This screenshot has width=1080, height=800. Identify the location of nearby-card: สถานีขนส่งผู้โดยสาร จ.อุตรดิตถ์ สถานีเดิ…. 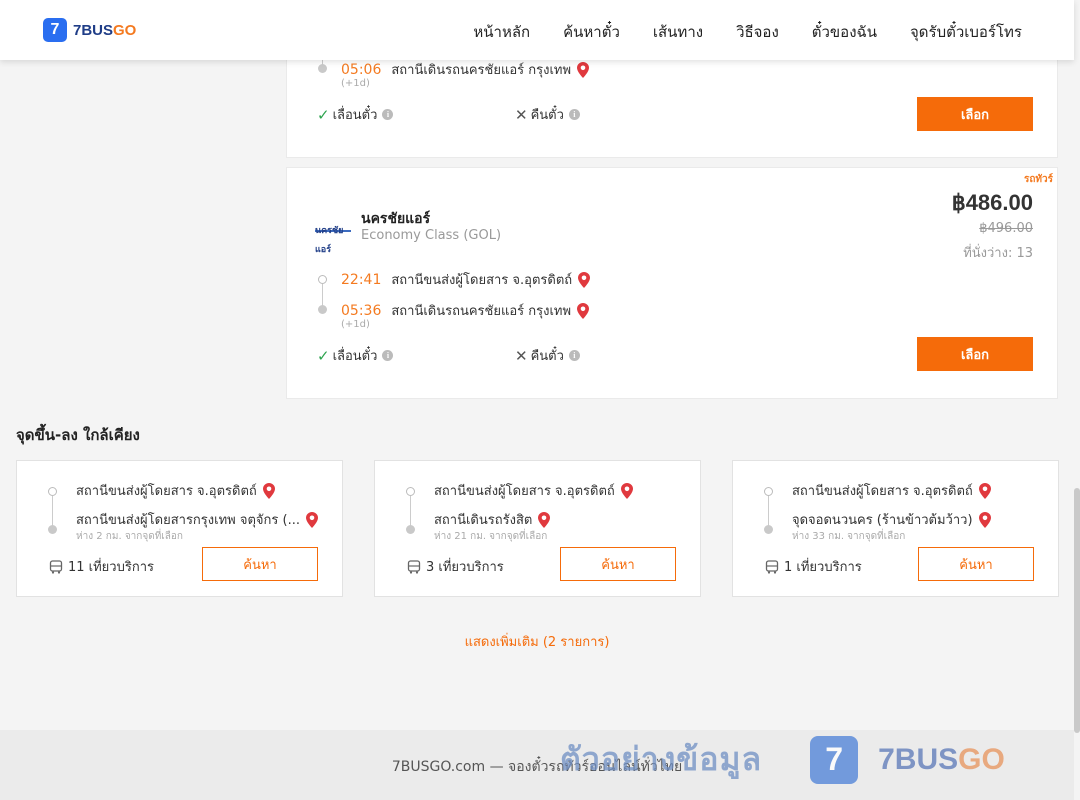
(537, 528).